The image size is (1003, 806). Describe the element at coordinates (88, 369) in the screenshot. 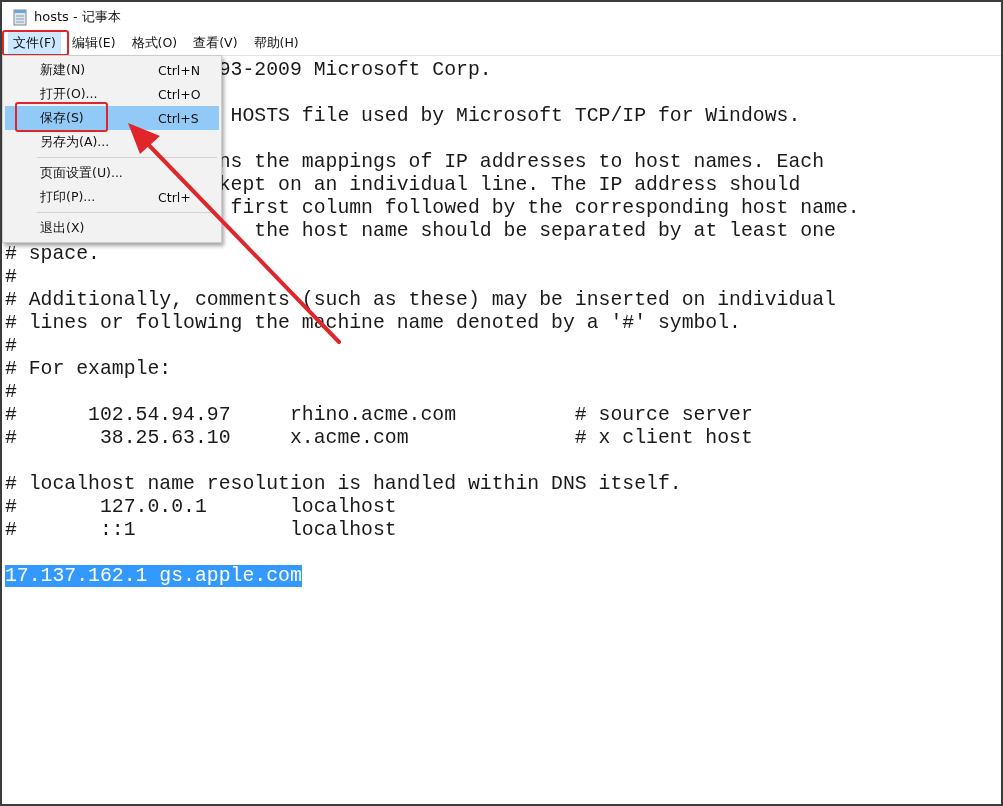

I see `text-line: # For example:` at that location.